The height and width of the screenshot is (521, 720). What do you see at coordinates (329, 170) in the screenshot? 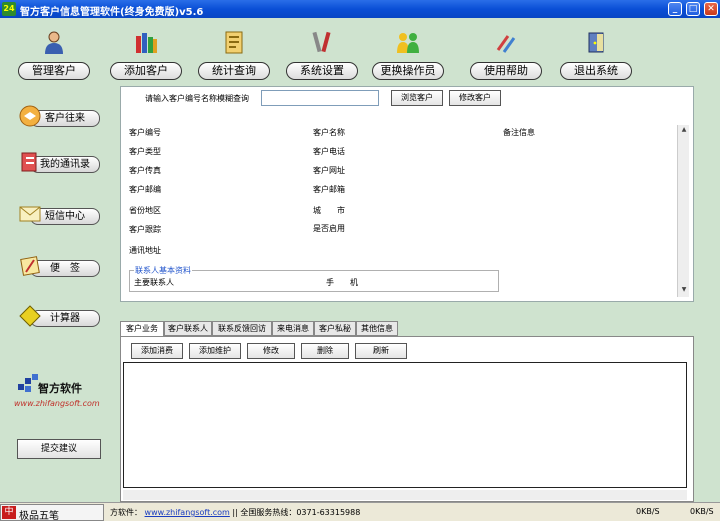
I see `field-customer-website: 客户网址` at bounding box center [329, 170].